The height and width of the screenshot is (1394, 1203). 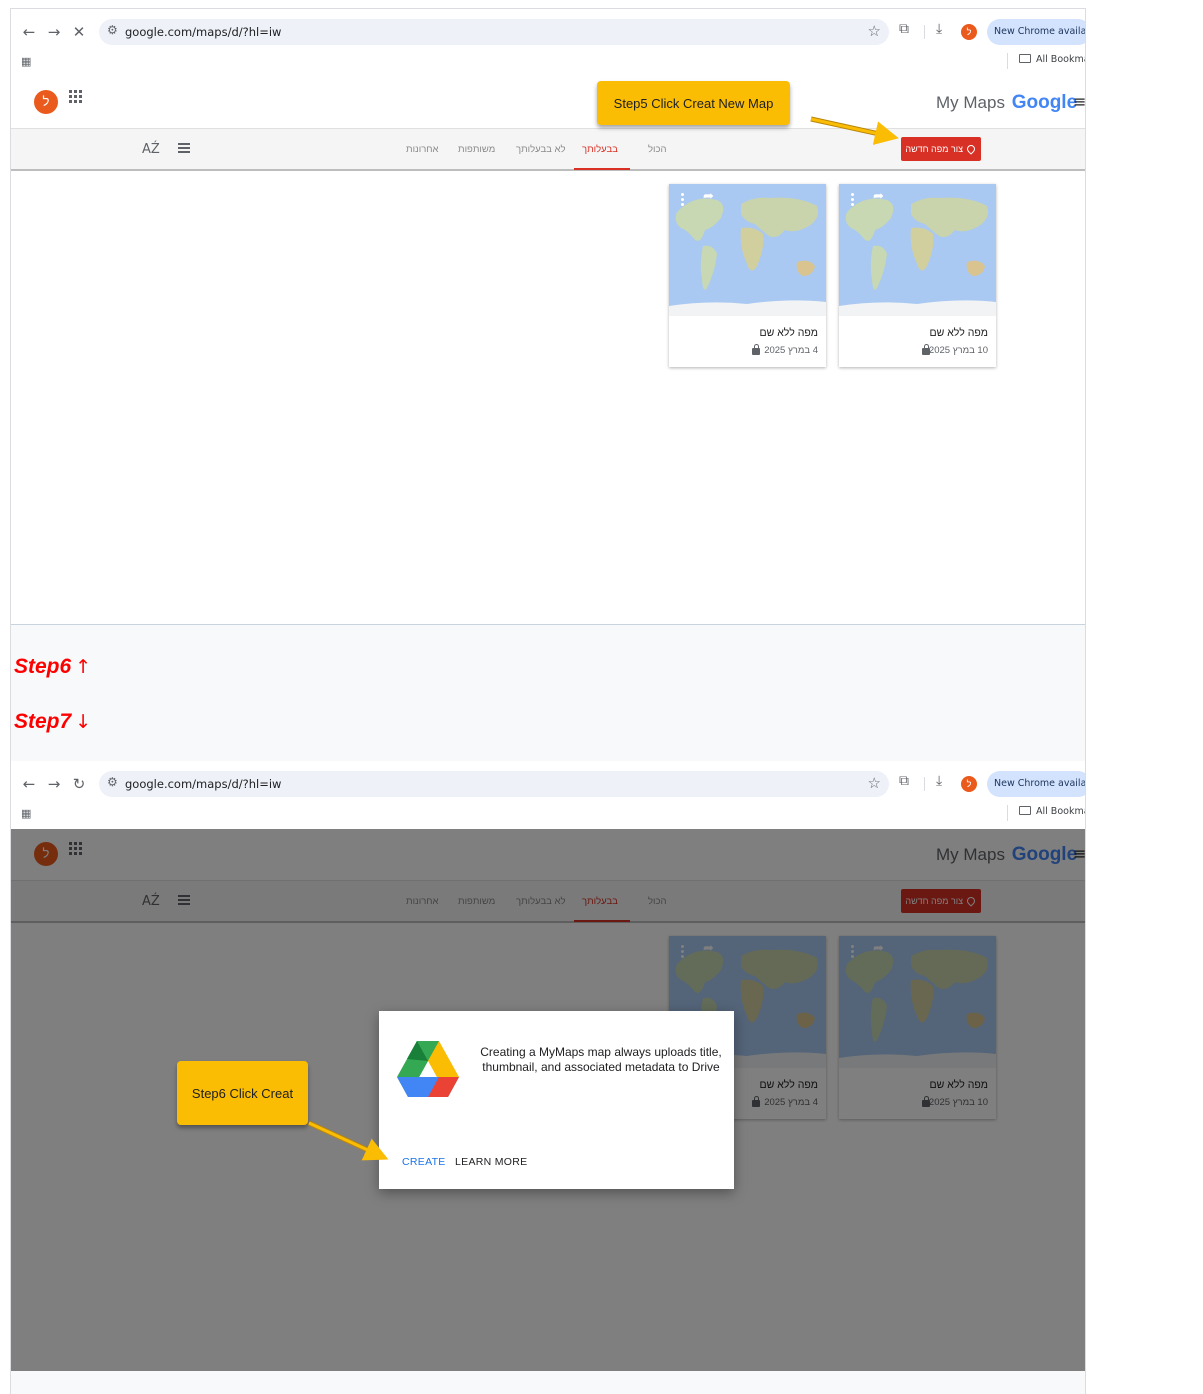 What do you see at coordinates (958, 350) in the screenshot?
I see `map-date: 10 במרץ 2025` at bounding box center [958, 350].